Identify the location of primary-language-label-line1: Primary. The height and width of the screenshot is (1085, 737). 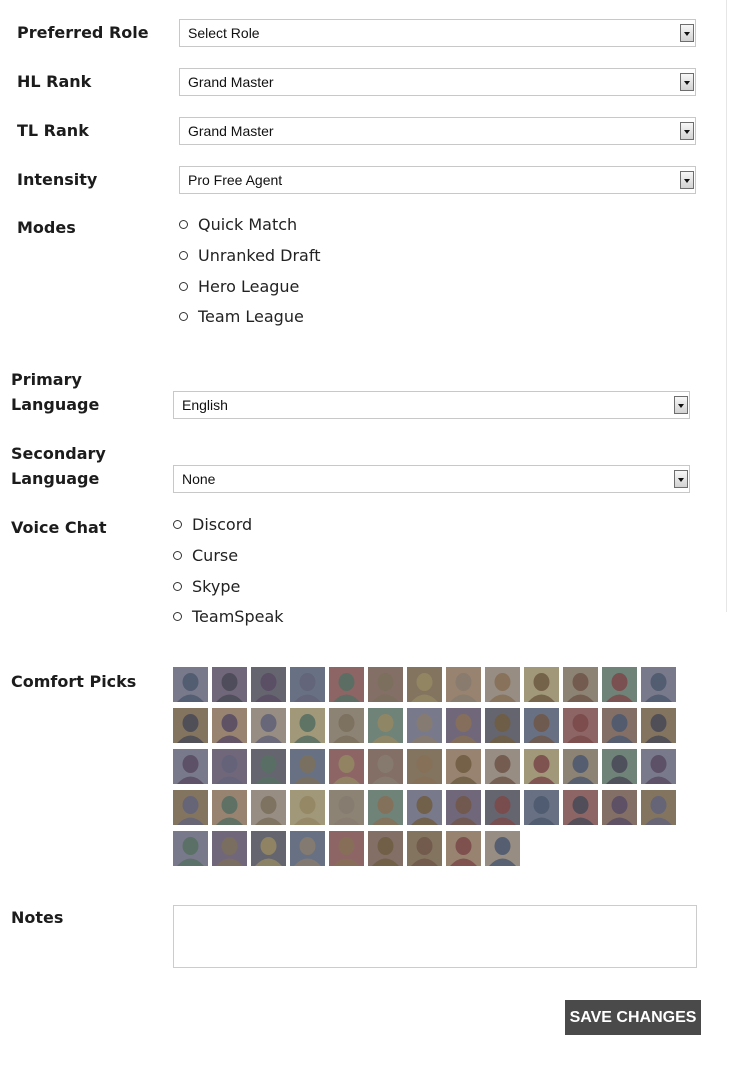
(46, 379).